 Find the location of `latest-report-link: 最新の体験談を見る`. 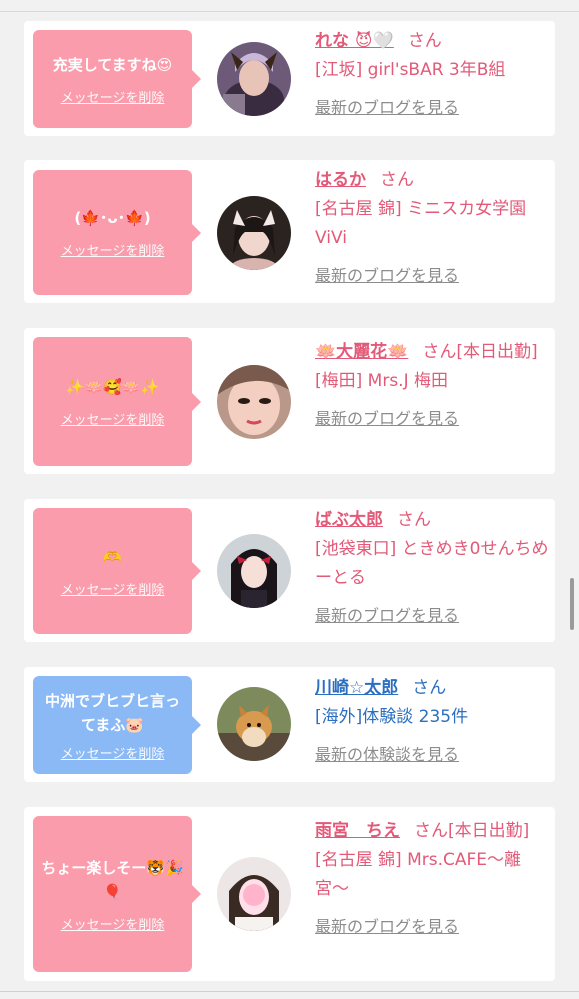

latest-report-link: 最新の体験談を見る is located at coordinates (433, 754).